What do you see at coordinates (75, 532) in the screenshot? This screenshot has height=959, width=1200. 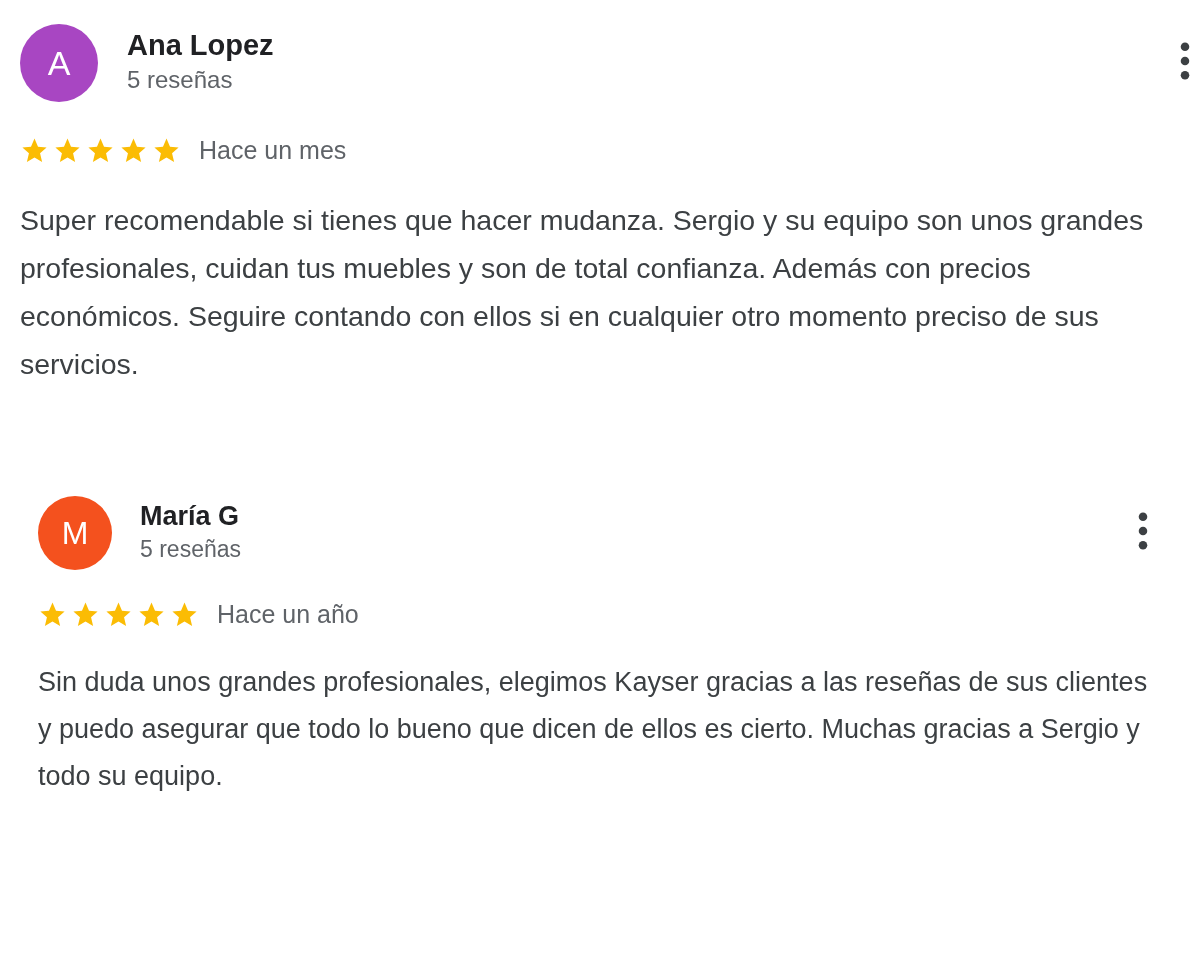 I see `avatar: M` at bounding box center [75, 532].